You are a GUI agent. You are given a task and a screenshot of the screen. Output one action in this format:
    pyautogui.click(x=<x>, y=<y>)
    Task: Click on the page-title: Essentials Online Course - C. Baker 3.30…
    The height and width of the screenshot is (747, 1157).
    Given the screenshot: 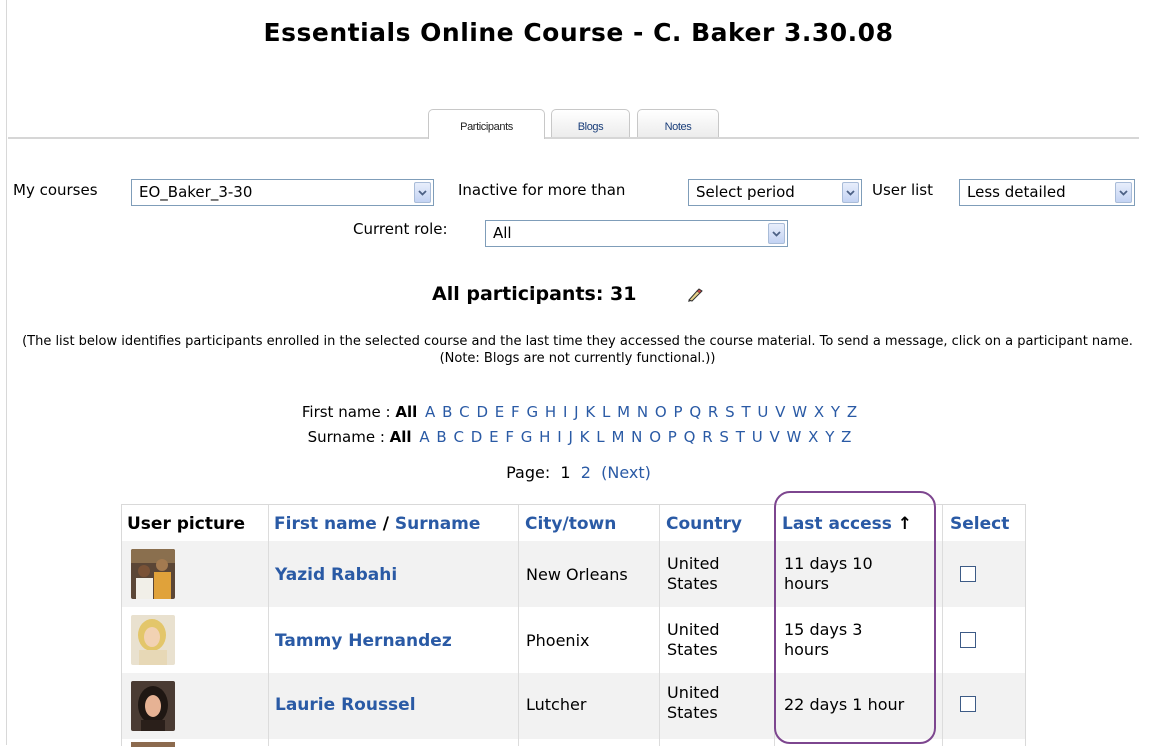 What is the action you would take?
    pyautogui.click(x=578, y=32)
    